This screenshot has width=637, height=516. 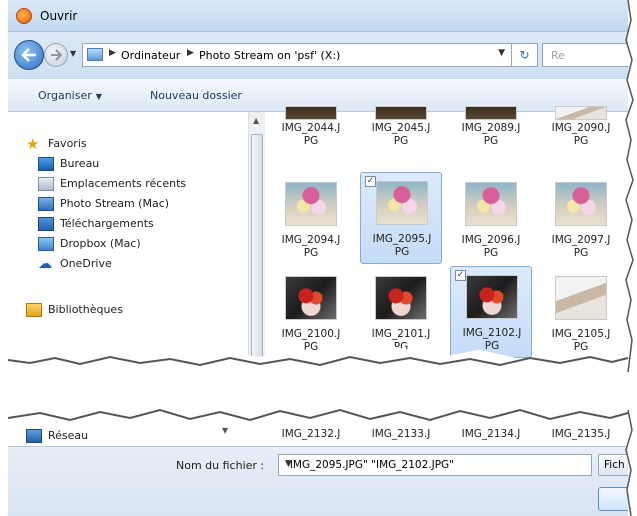 What do you see at coordinates (501, 53) in the screenshot?
I see `address-dropdown-icon: ▼` at bounding box center [501, 53].